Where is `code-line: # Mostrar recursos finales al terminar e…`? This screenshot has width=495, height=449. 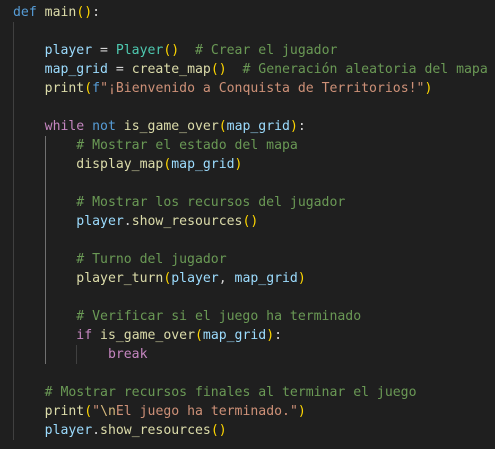
code-line: # Mostrar recursos finales al terminar e… is located at coordinates (215, 392).